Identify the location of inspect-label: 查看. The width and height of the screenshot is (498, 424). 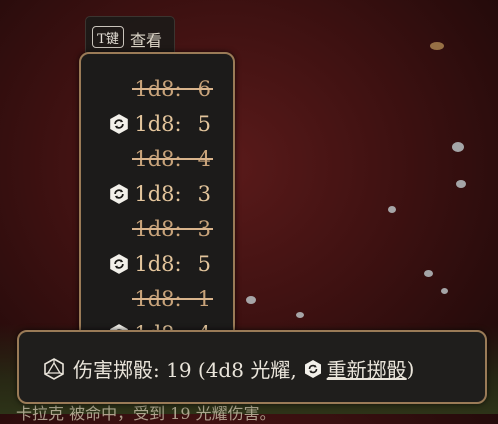
(146, 40).